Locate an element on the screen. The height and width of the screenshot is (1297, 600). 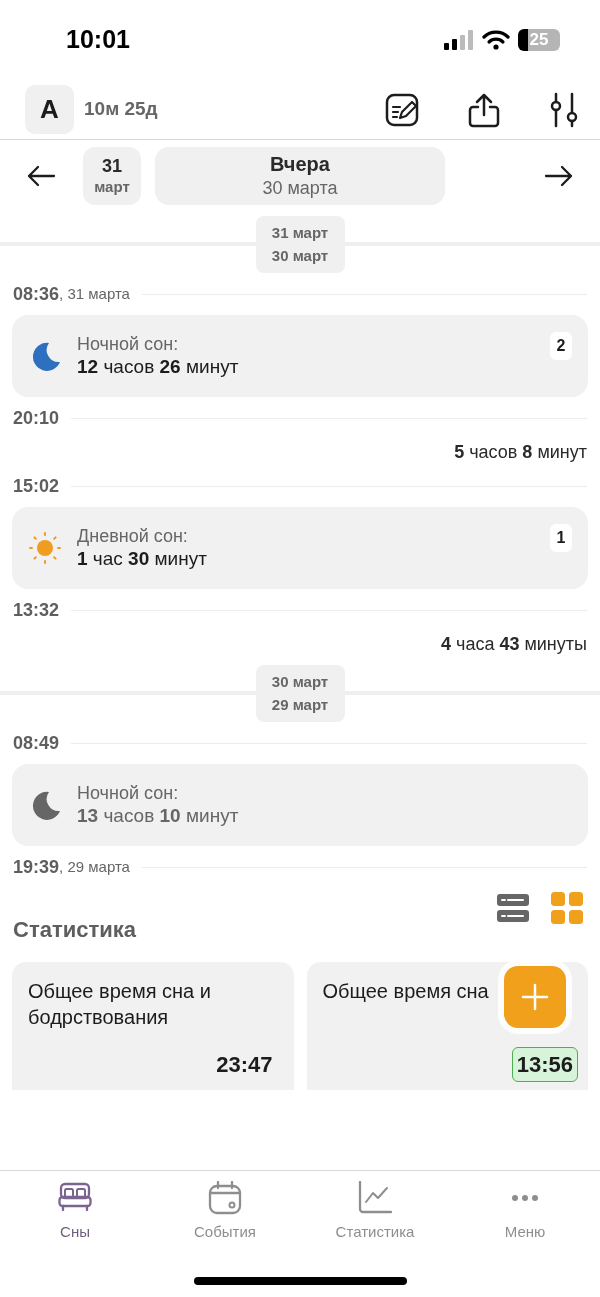
sleep-duration: 12 часов 26 минут is located at coordinates (158, 367).